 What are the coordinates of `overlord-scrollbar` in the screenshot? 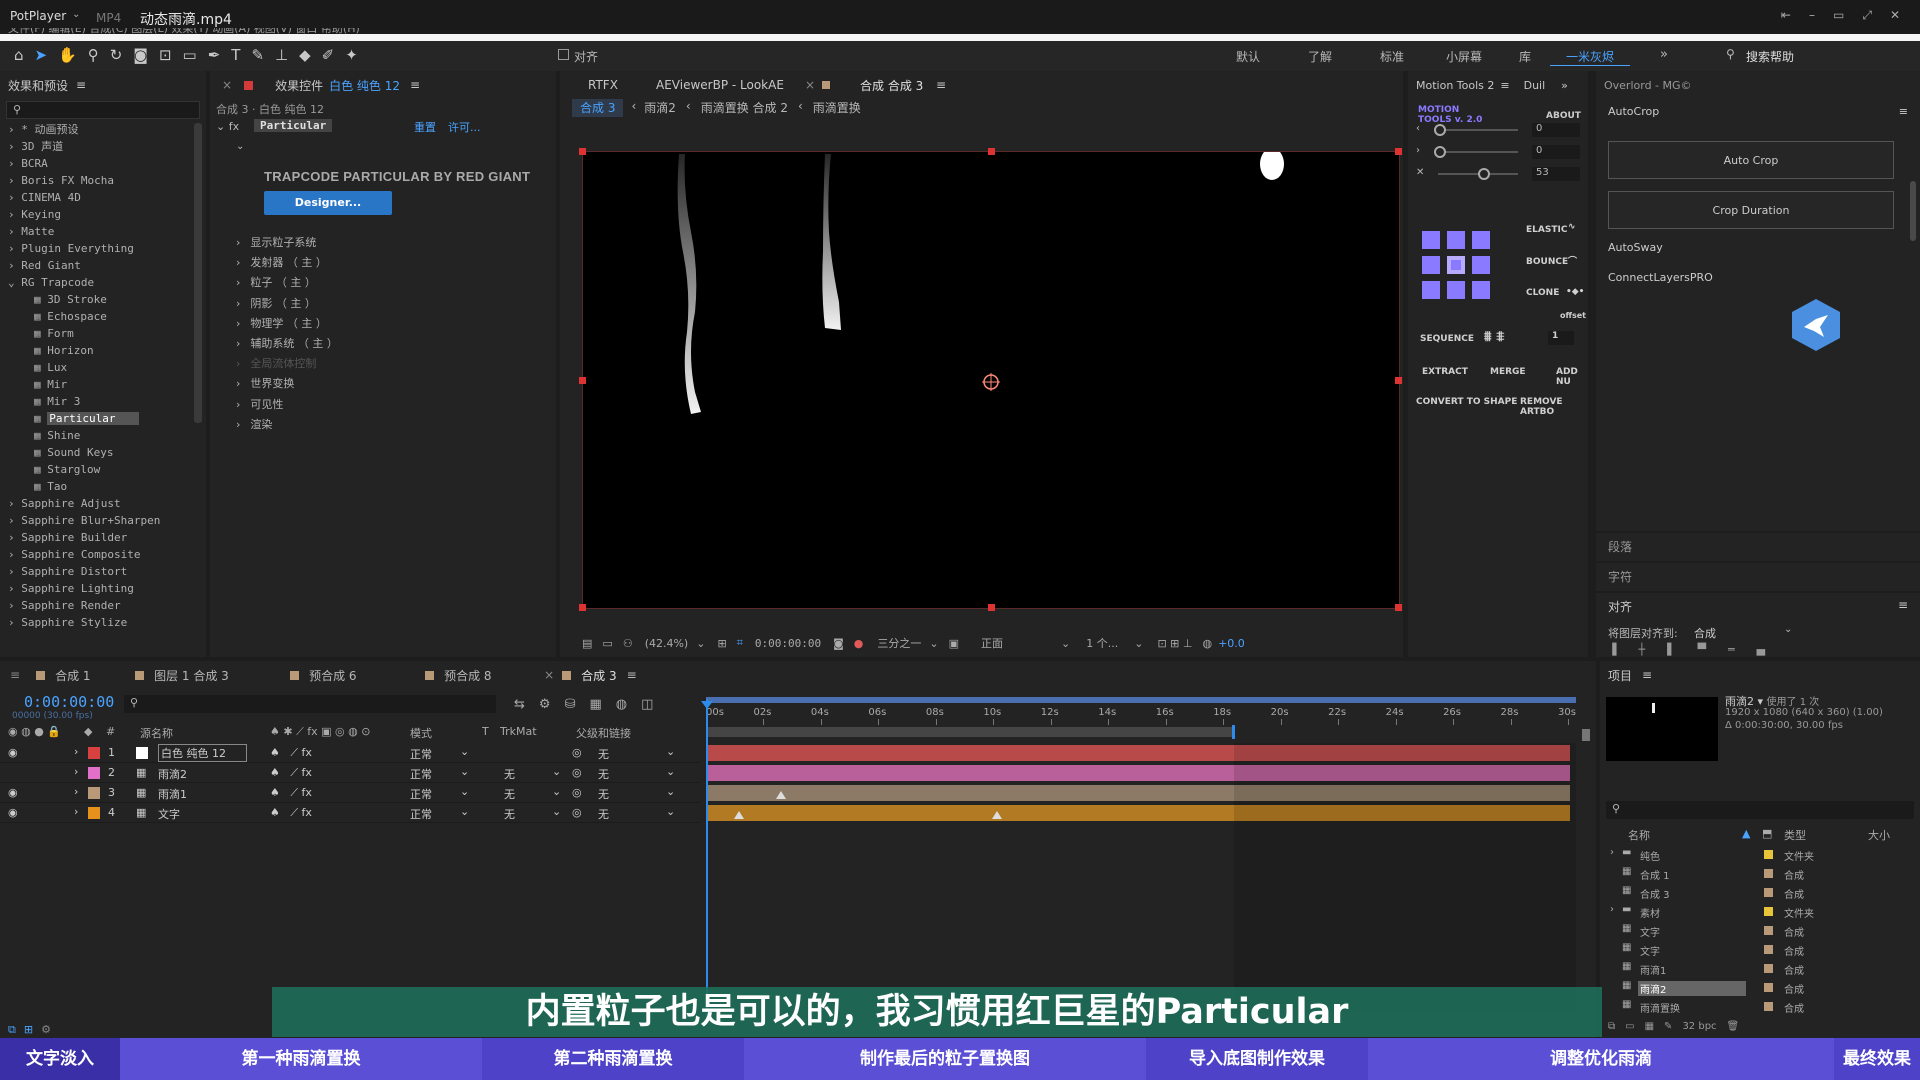 It's located at (1913, 211).